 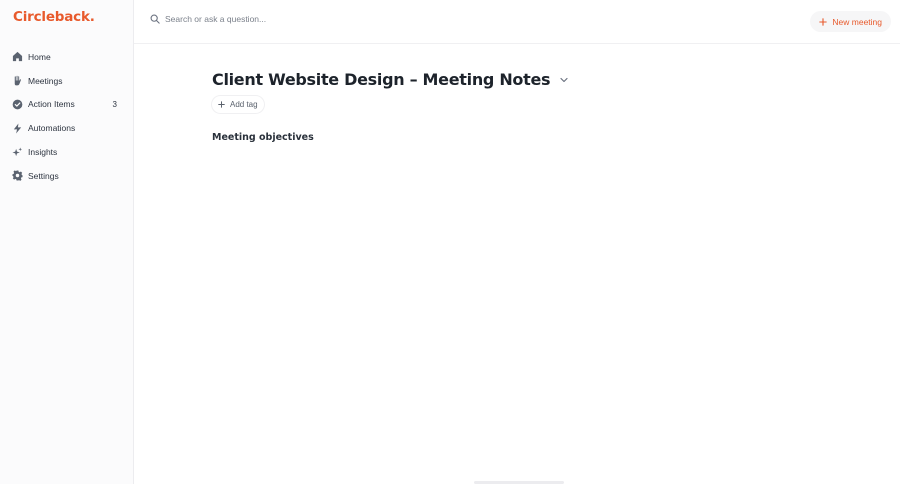 What do you see at coordinates (244, 104) in the screenshot?
I see `add-tag-label: Add tag` at bounding box center [244, 104].